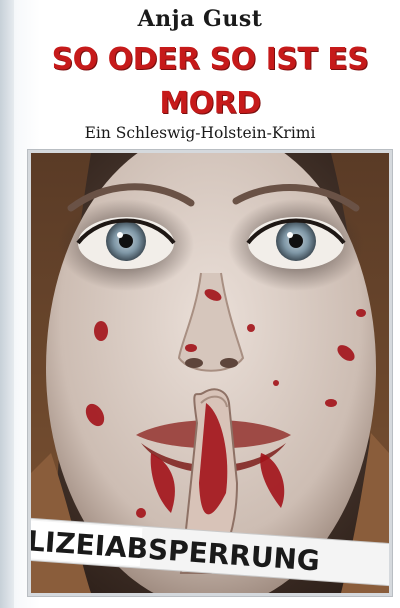  I want to click on book-title-line-1: SO ODER SO IST ES, so click(210, 59).